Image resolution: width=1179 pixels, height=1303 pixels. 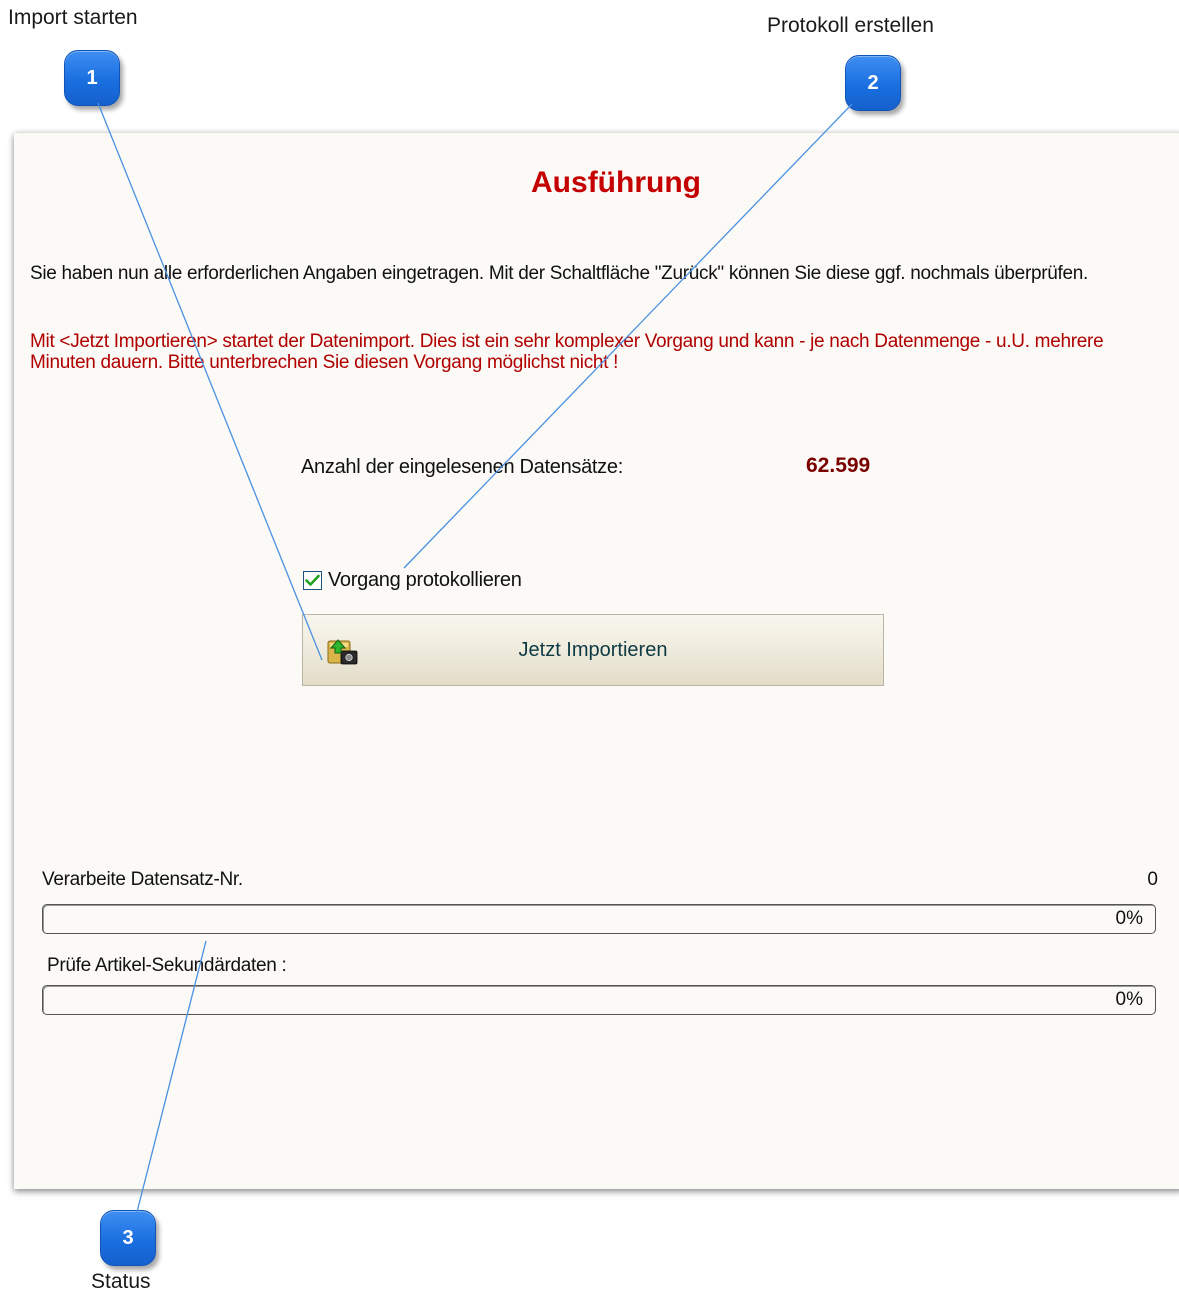 I want to click on page-title: Ausführung, so click(x=616, y=182).